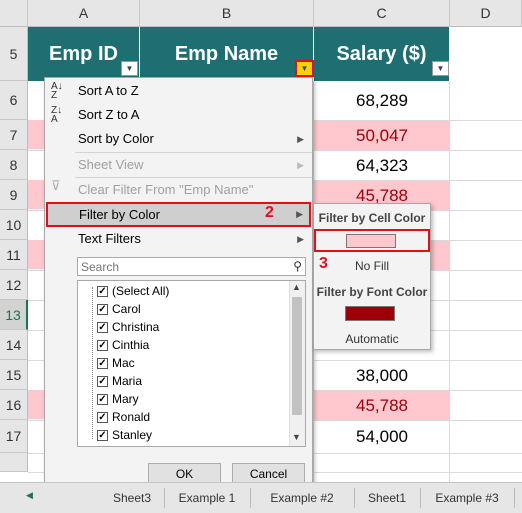 The height and width of the screenshot is (513, 522). Describe the element at coordinates (29, 495) in the screenshot. I see `scroll-left-icon: ◀` at that location.